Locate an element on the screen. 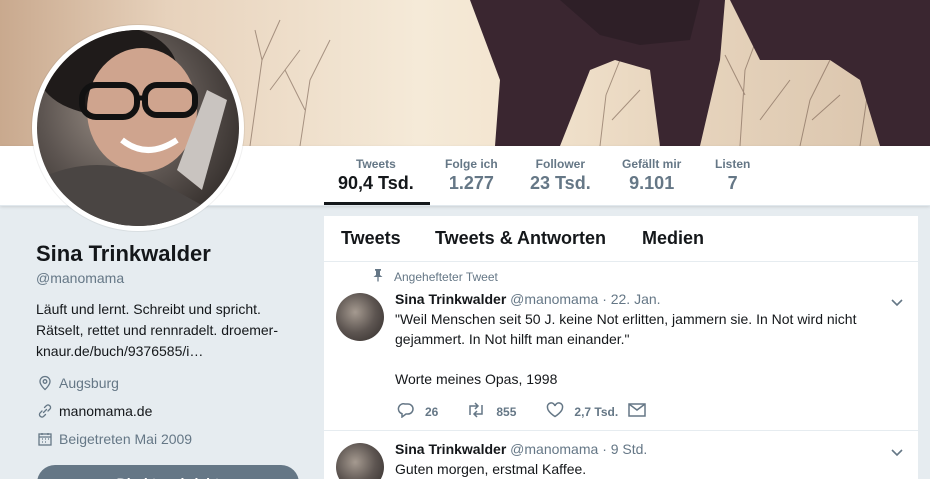  joined-text: Beigetreten Mai 2009 is located at coordinates (126, 439).